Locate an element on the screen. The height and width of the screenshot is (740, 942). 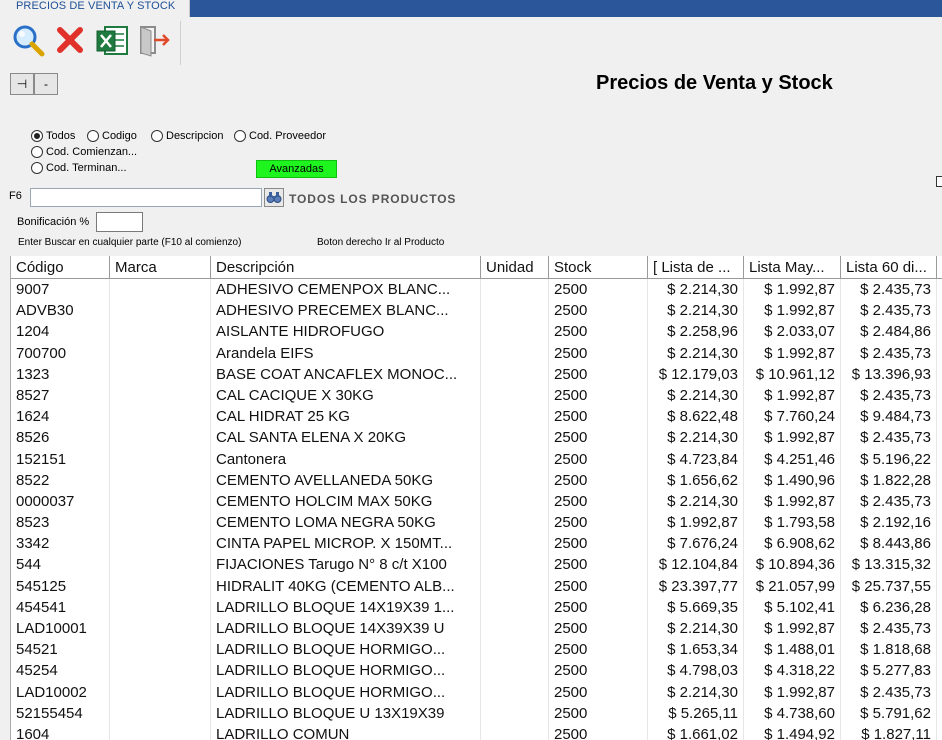
excel-icon is located at coordinates (112, 40).